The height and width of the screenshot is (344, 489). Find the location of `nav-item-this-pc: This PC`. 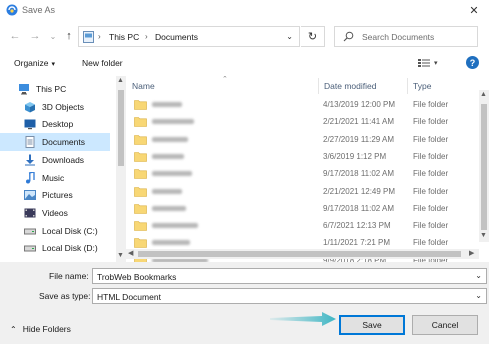

nav-item-this-pc: This PC is located at coordinates (55, 89).